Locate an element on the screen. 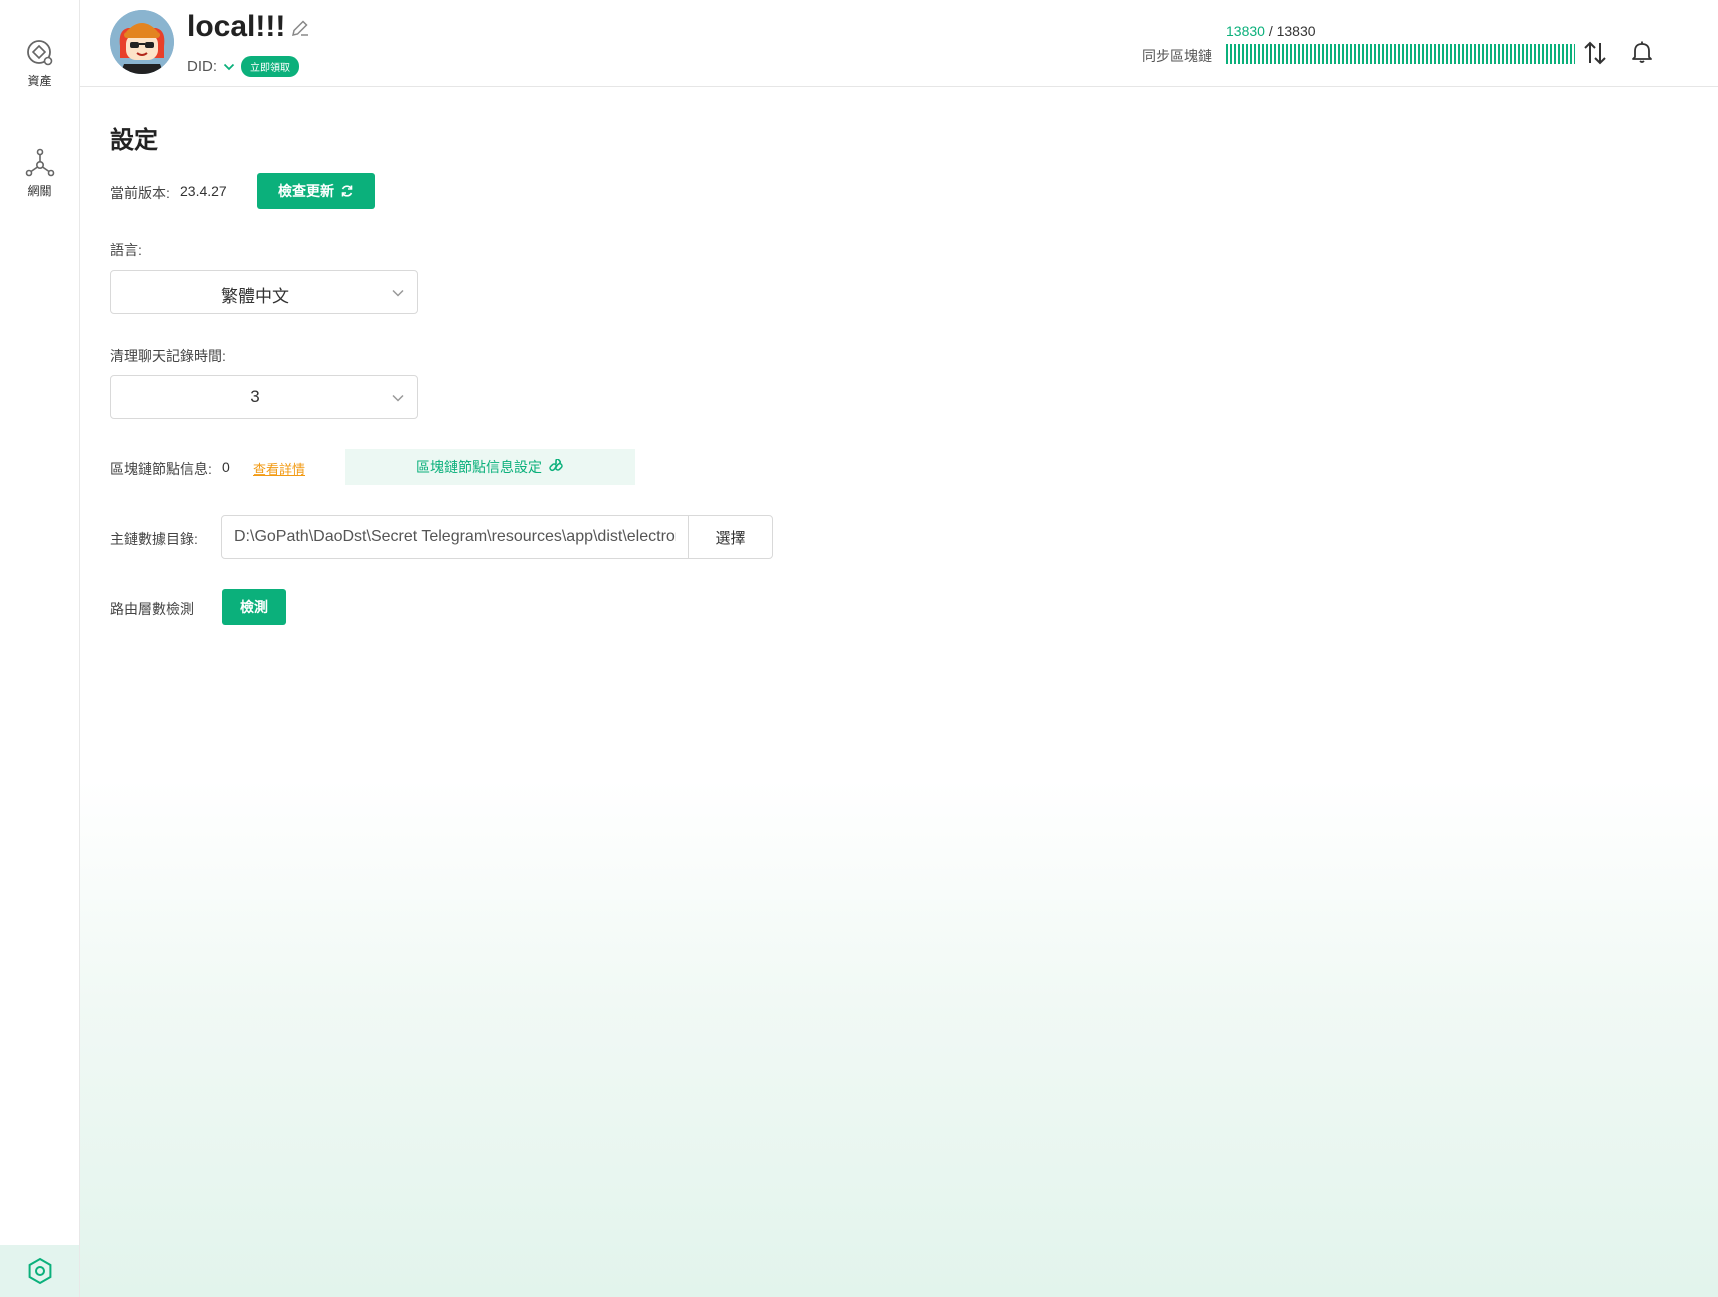 This screenshot has width=1718, height=1297. sync-total: 13830 is located at coordinates (1296, 31).